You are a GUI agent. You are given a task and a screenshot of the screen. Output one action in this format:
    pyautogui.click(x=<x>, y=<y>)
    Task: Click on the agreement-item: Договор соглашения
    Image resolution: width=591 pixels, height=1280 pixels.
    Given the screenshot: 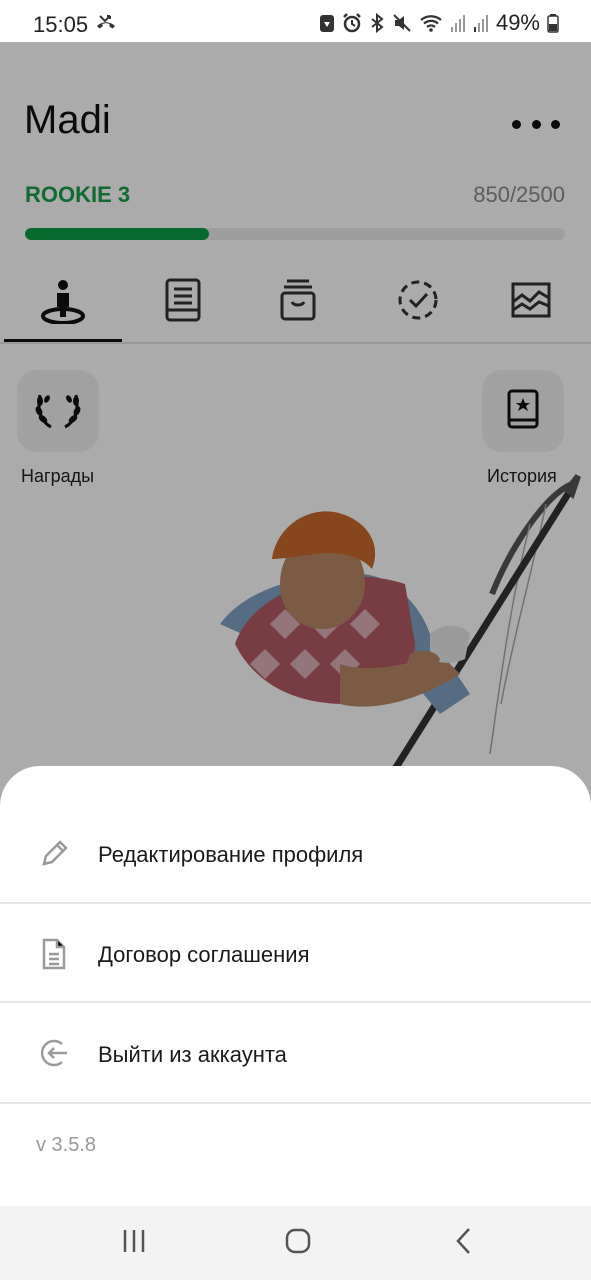 What is the action you would take?
    pyautogui.click(x=295, y=954)
    